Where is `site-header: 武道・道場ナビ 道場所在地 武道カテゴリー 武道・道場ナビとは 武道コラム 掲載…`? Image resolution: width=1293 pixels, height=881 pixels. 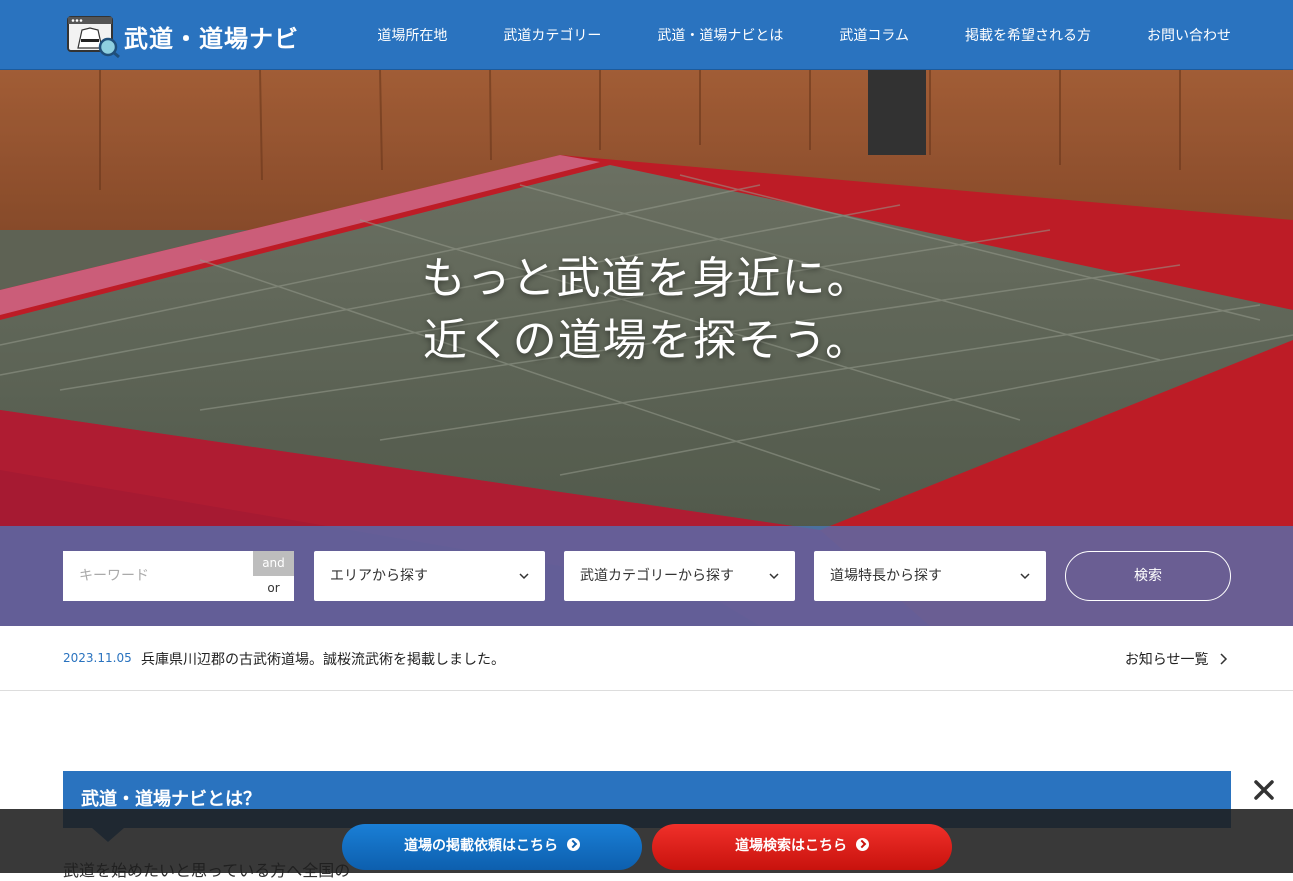
site-header: 武道・道場ナビ 道場所在地 武道カテゴリー 武道・道場ナビとは 武道コラム 掲載… is located at coordinates (646, 35).